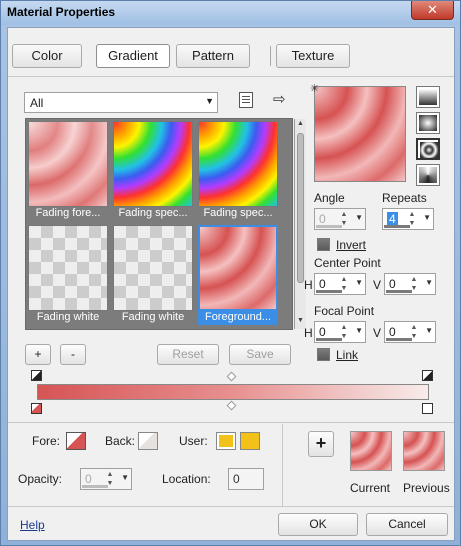 The image size is (461, 546). I want to click on tab-pattern: Pattern, so click(213, 56).